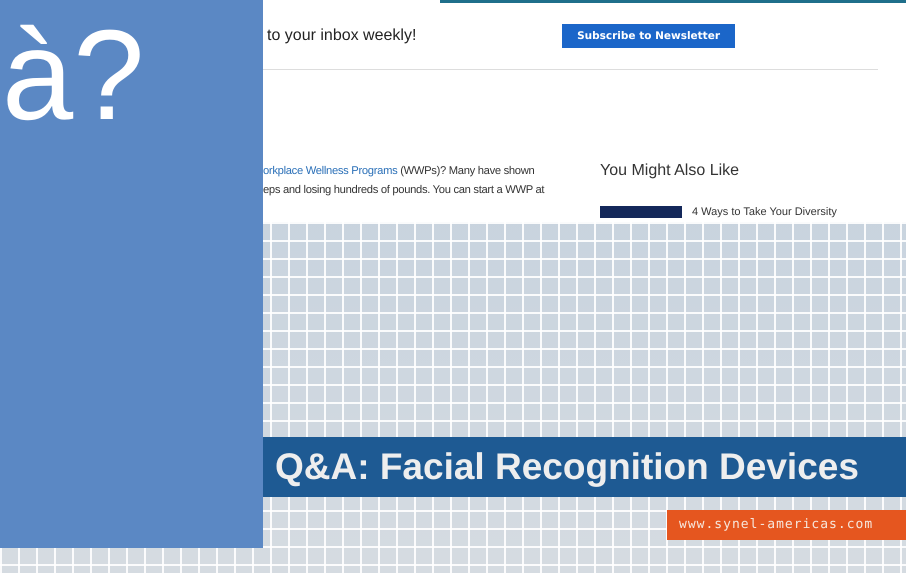  What do you see at coordinates (330, 171) in the screenshot?
I see `wellness-link: orkplace Wellness Programs` at bounding box center [330, 171].